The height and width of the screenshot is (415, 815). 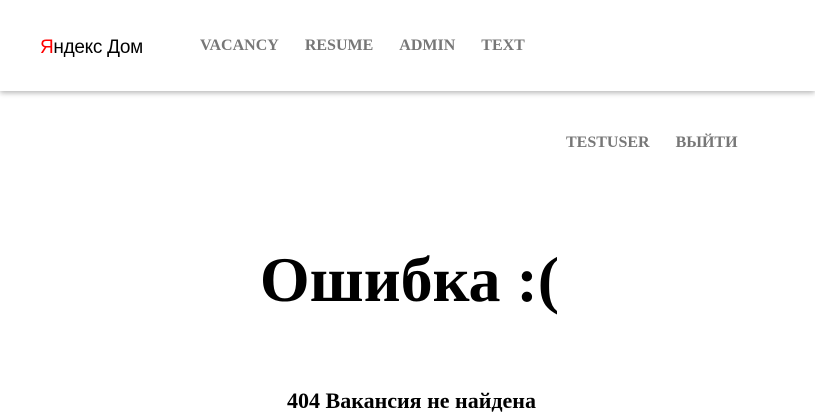 What do you see at coordinates (409, 279) in the screenshot?
I see `error-title: Ошибка :(` at bounding box center [409, 279].